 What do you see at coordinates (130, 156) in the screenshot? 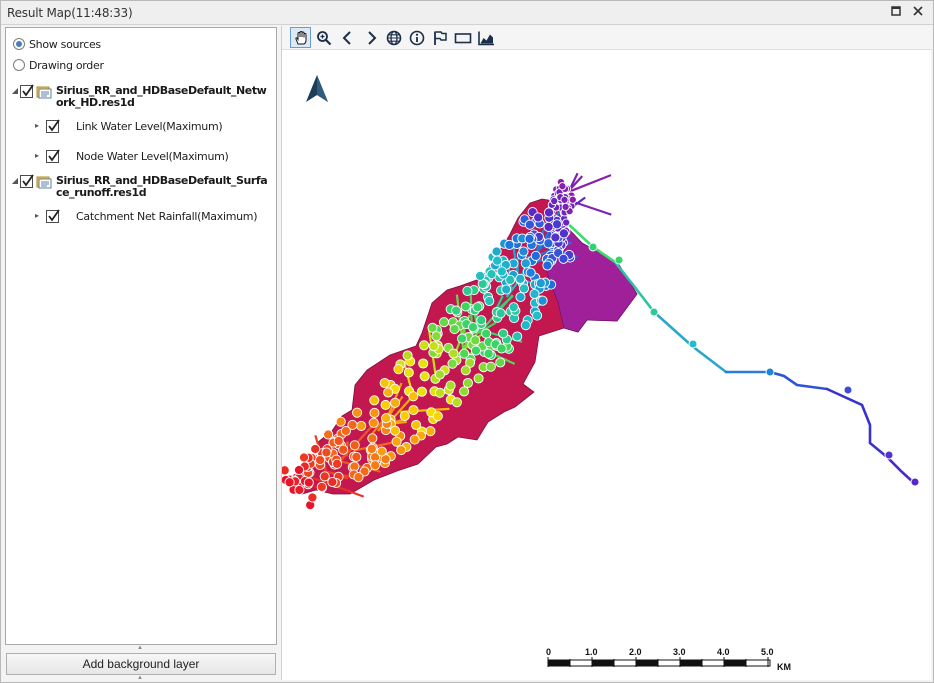
I see `layer-row-node-water-level: ▸ Node Water Level(Maximum)` at bounding box center [130, 156].